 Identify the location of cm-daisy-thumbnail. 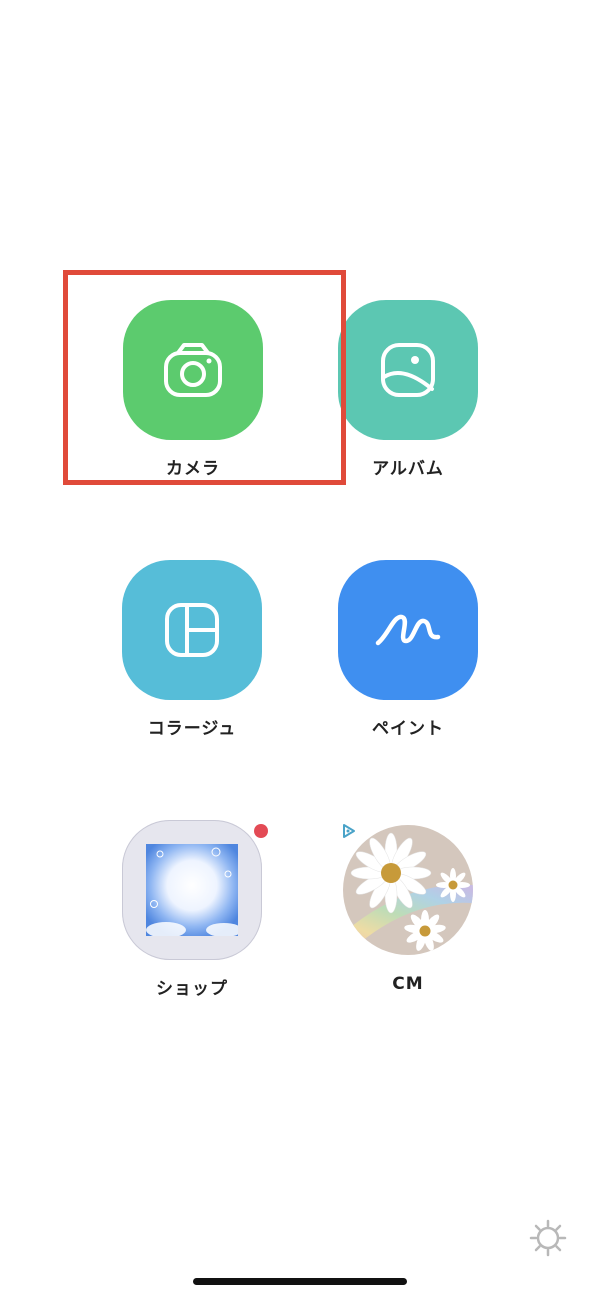
(408, 890).